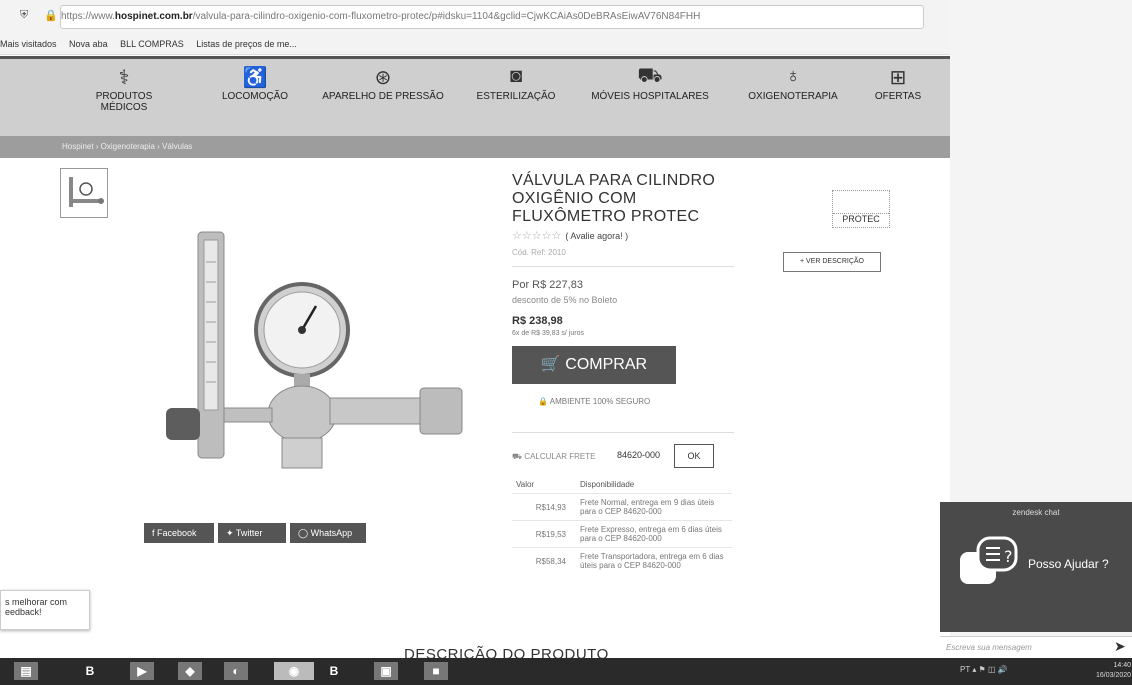  I want to click on category-label: MÓVEIS HOSPITALARES, so click(650, 96).